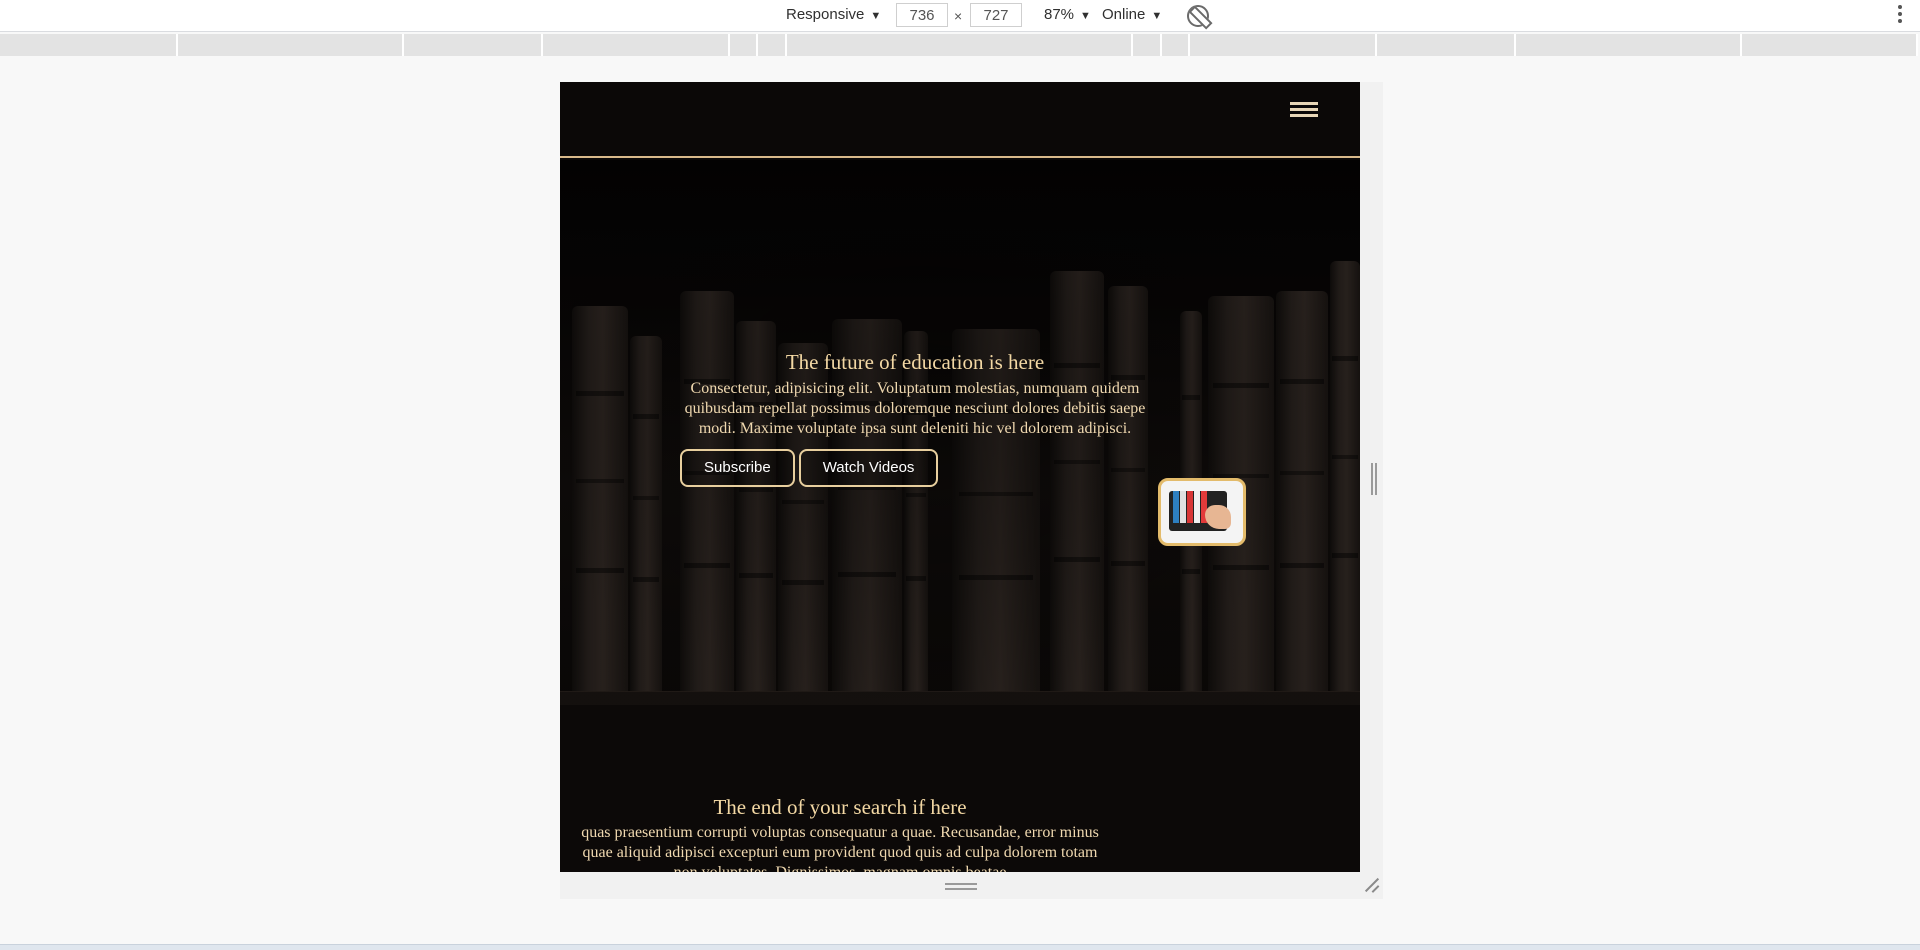 This screenshot has height=950, width=1920. What do you see at coordinates (960, 120) in the screenshot?
I see `site-header` at bounding box center [960, 120].